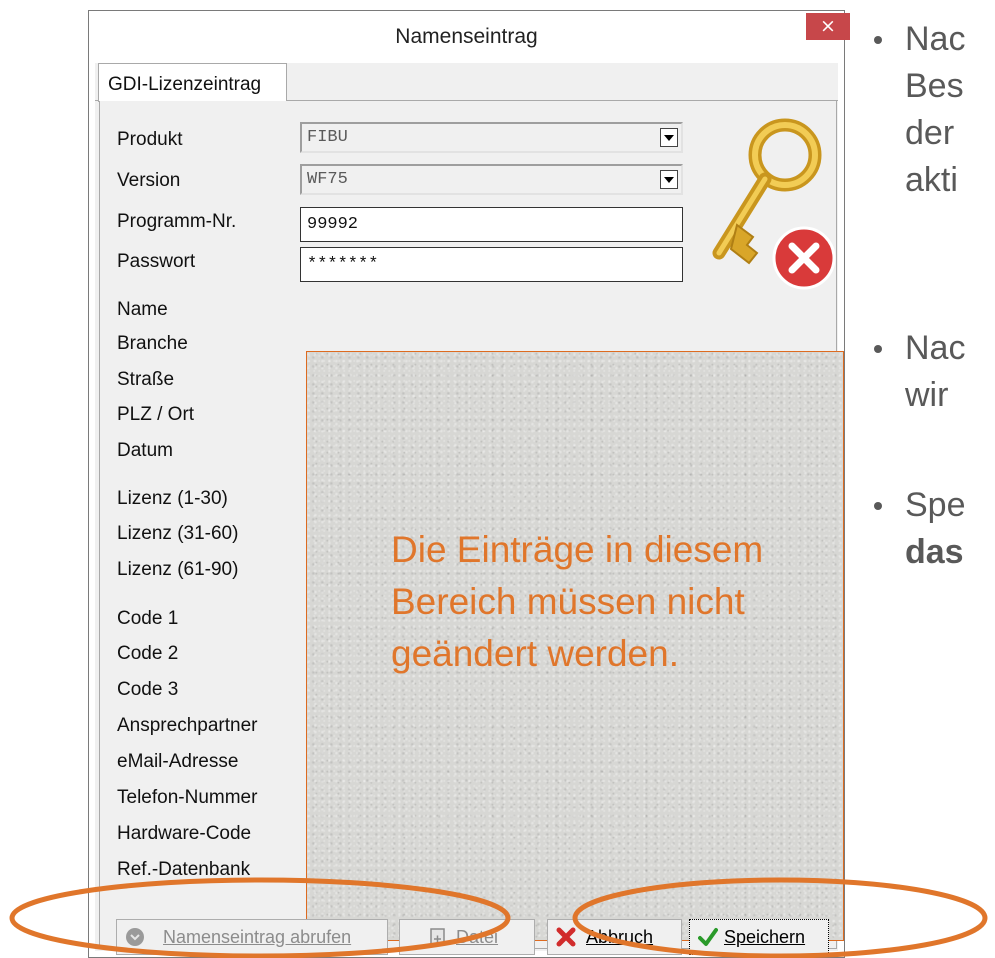 The image size is (995, 958). Describe the element at coordinates (260, 917) in the screenshot. I see `highlight-ellipse-left` at that location.